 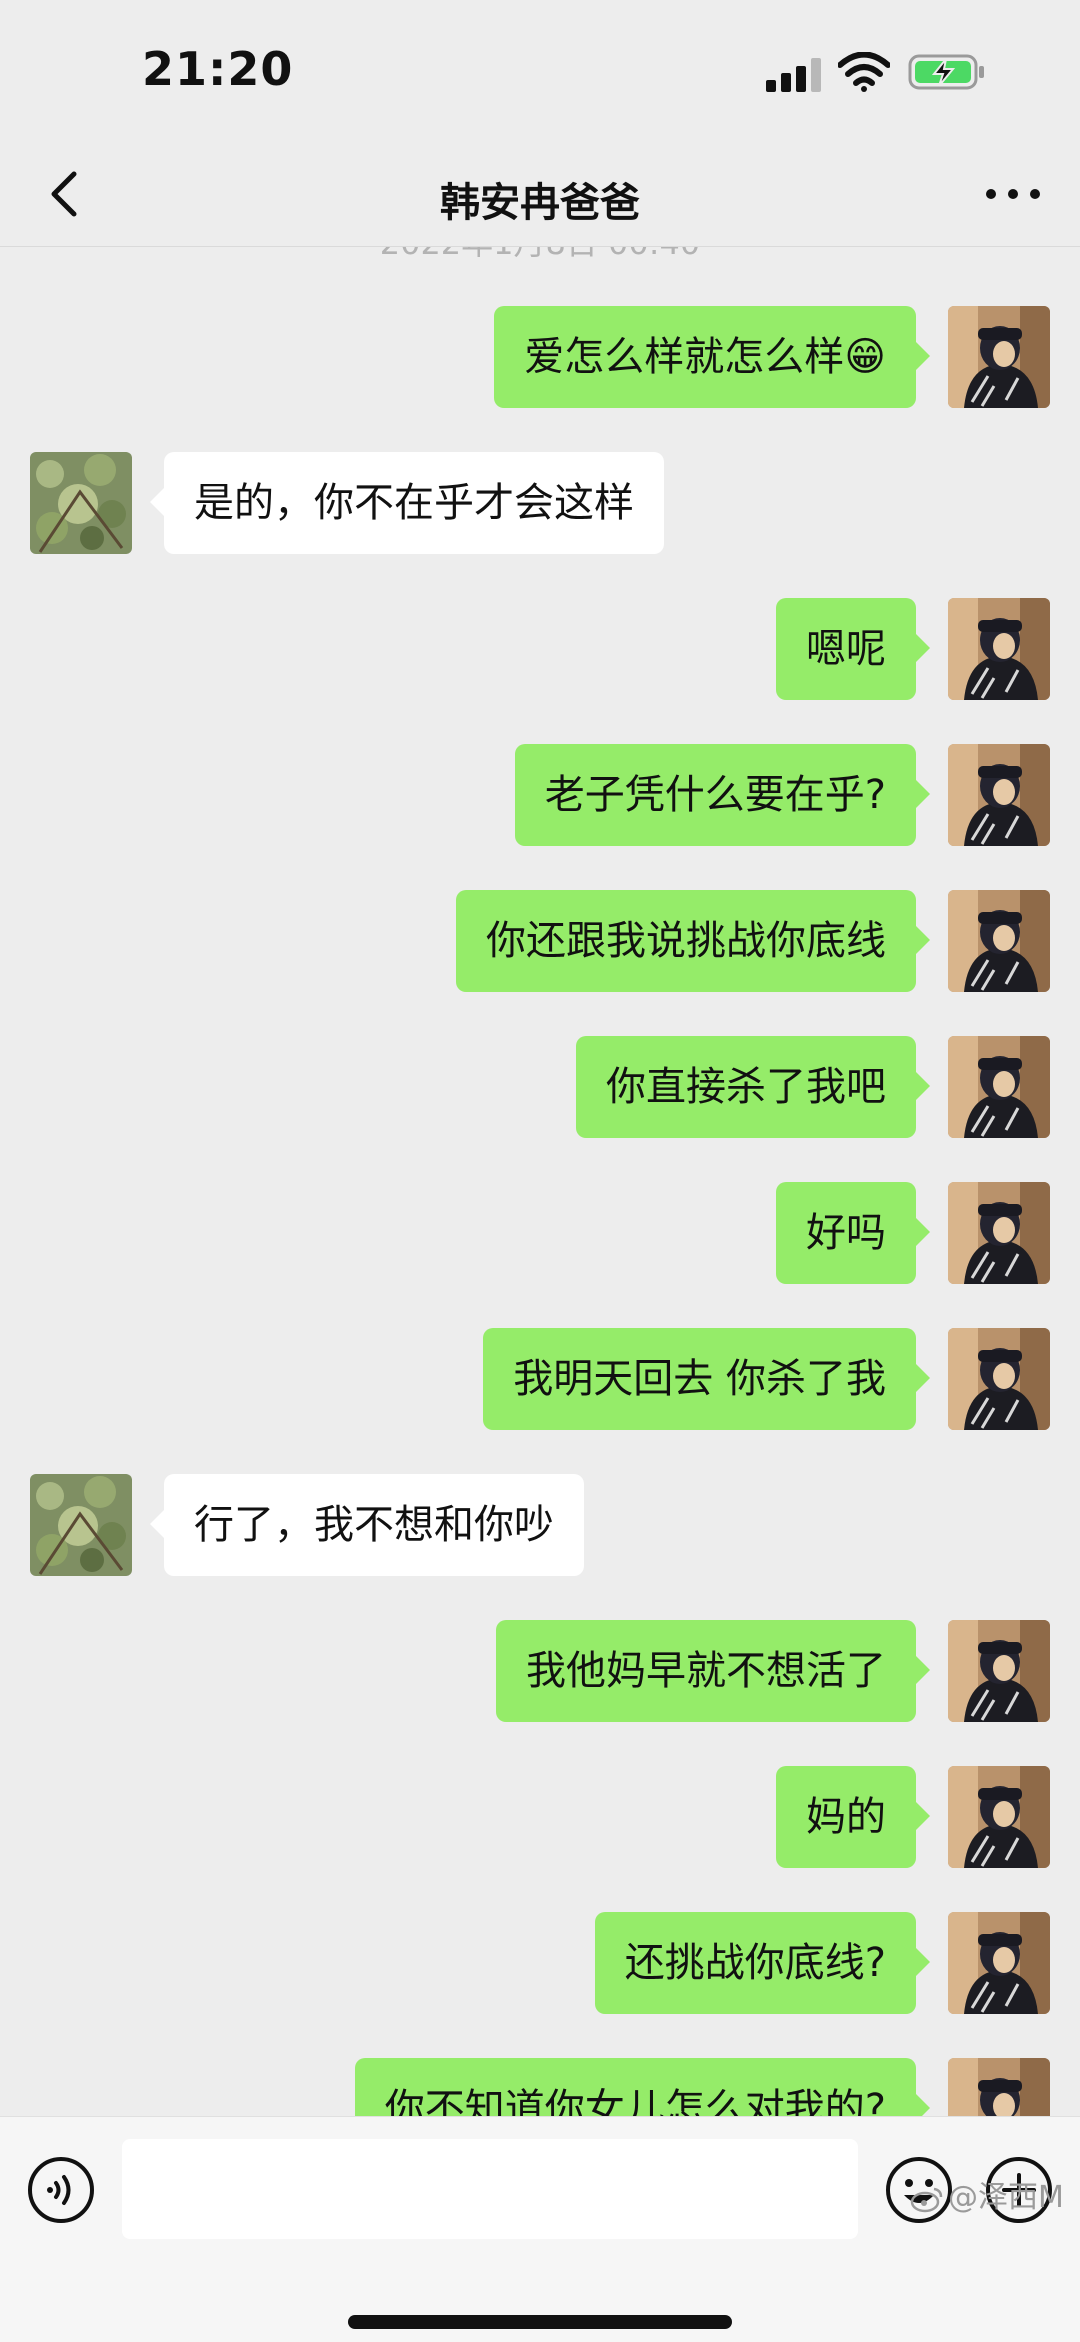 I want to click on message-row: 好吗, so click(x=540, y=1234).